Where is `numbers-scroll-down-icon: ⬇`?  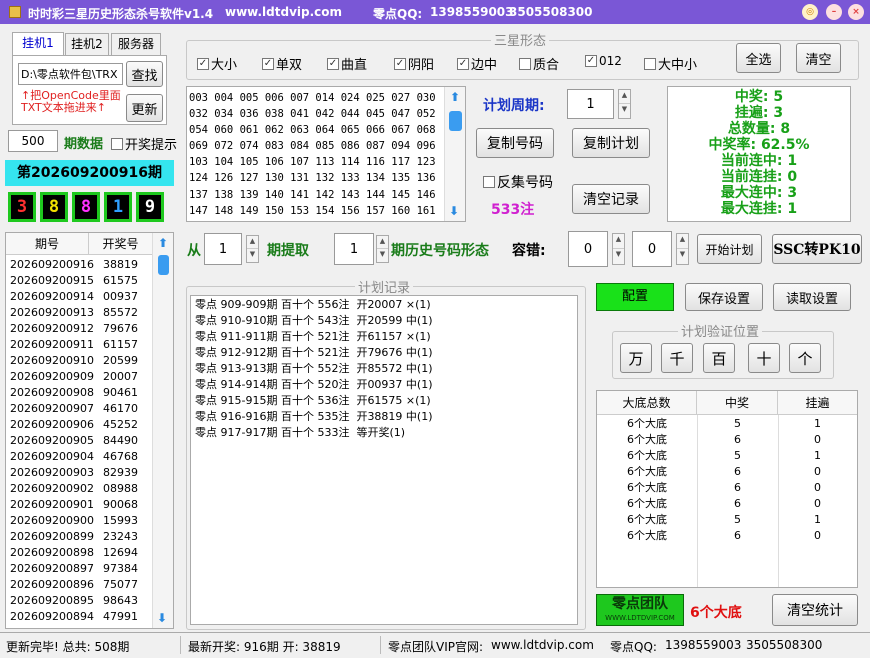 numbers-scroll-down-icon: ⬇ is located at coordinates (454, 211).